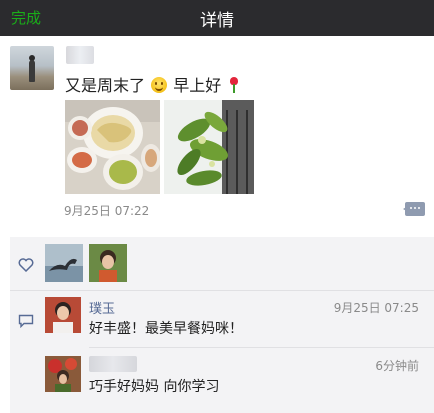  Describe the element at coordinates (222, 290) in the screenshot. I see `likes-divider` at that location.